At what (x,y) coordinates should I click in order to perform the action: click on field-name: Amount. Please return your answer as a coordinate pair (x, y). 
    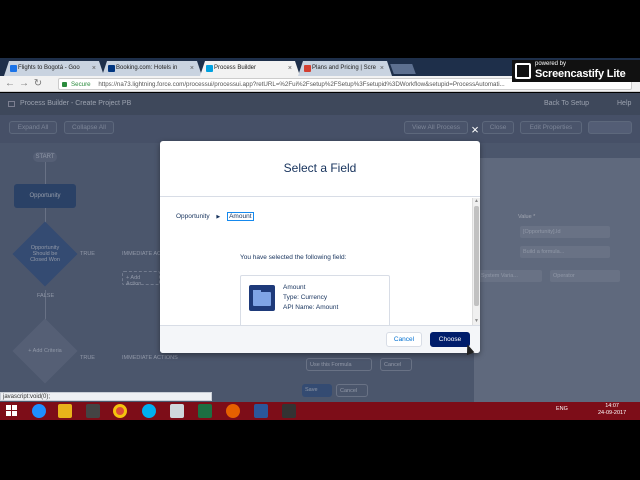
    Looking at the image, I should click on (294, 287).